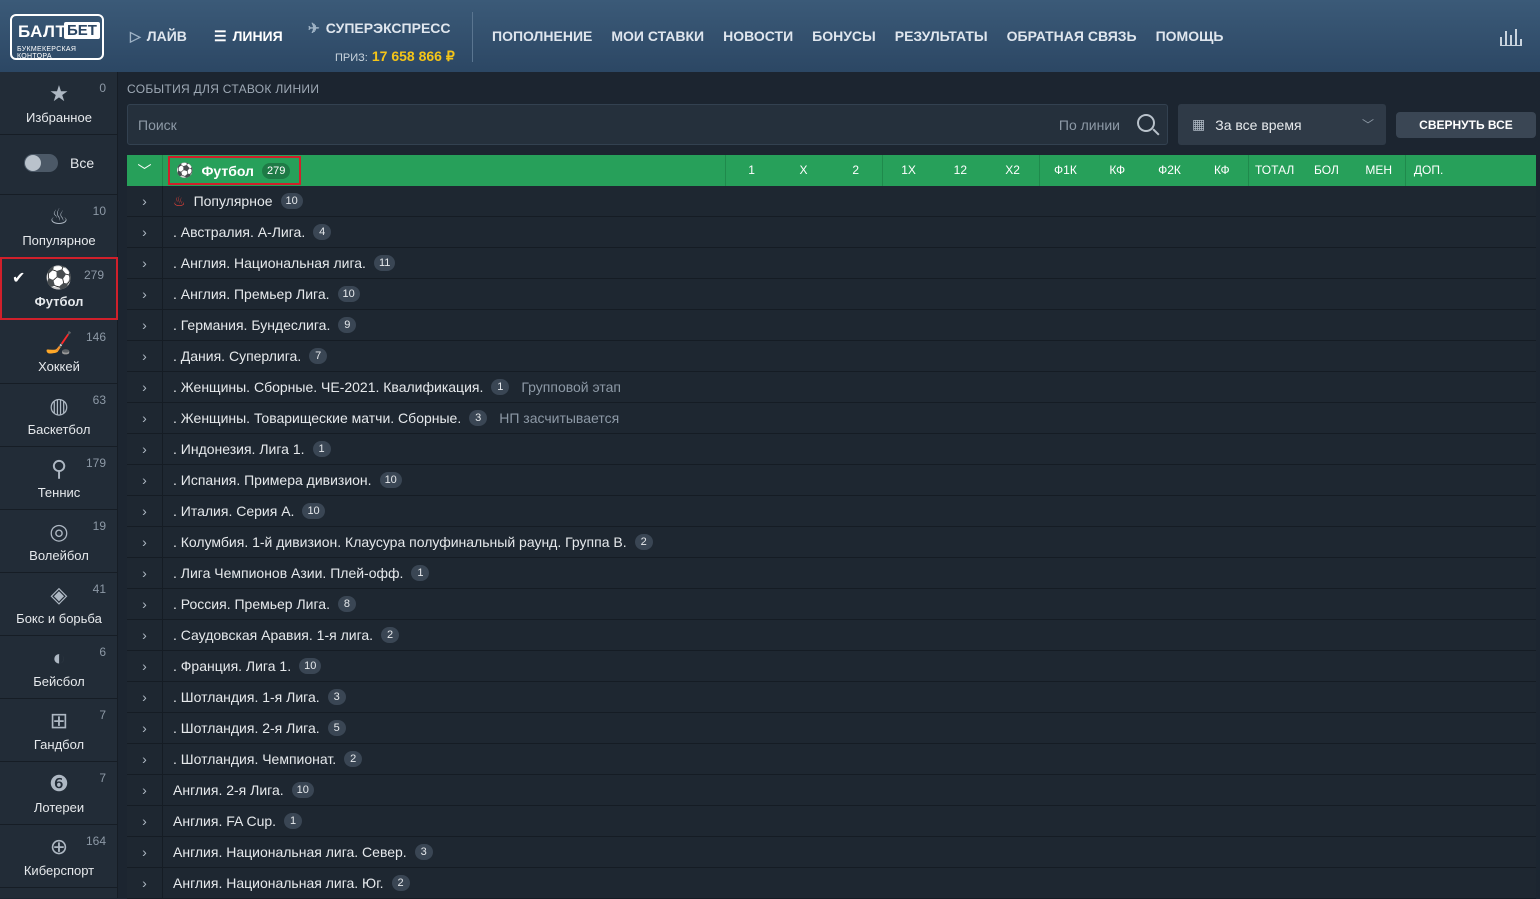  I want to click on show-all-toggle, so click(41, 163).